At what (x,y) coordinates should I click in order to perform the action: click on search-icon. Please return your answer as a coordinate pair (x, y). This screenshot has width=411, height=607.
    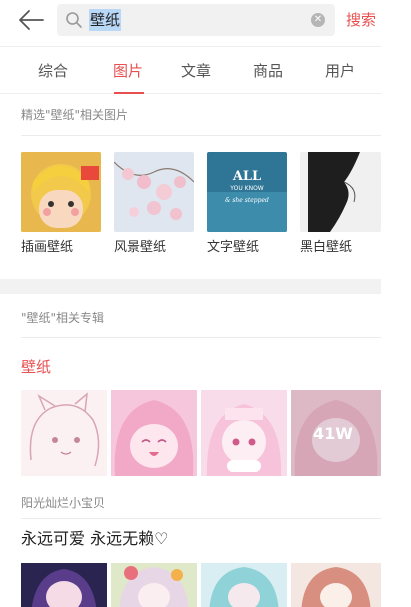
    Looking at the image, I should click on (74, 20).